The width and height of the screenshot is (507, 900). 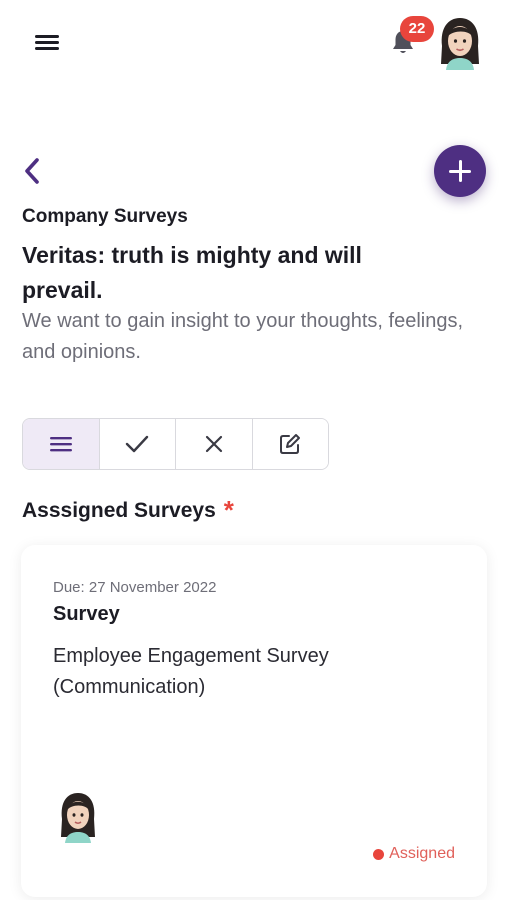 I want to click on back-chevron-icon, so click(x=32, y=171).